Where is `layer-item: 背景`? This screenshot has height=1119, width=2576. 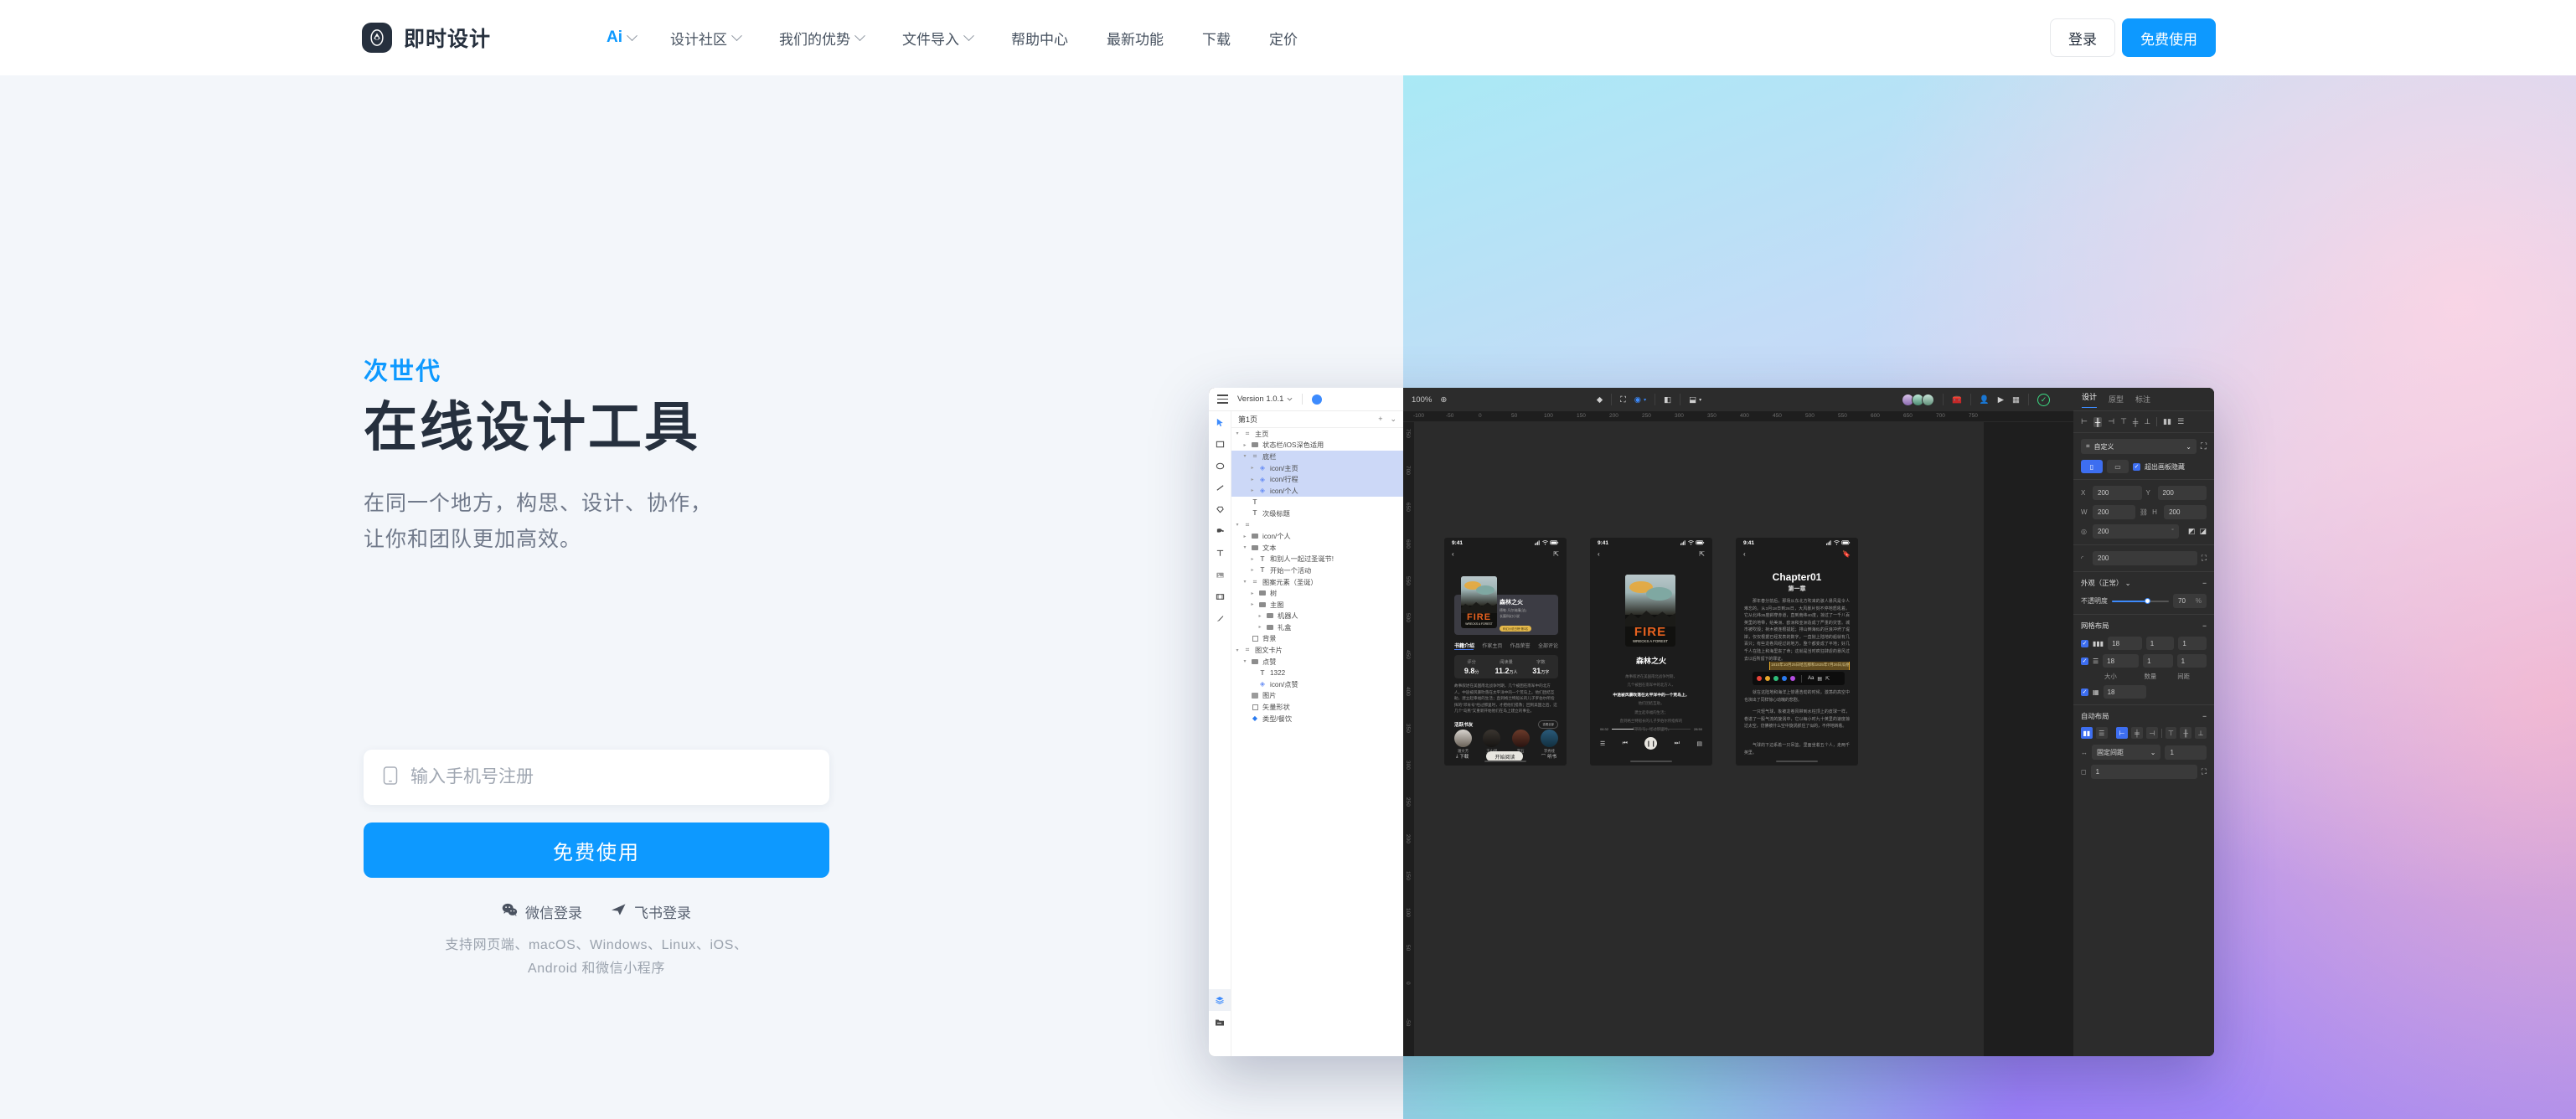 layer-item: 背景 is located at coordinates (1317, 639).